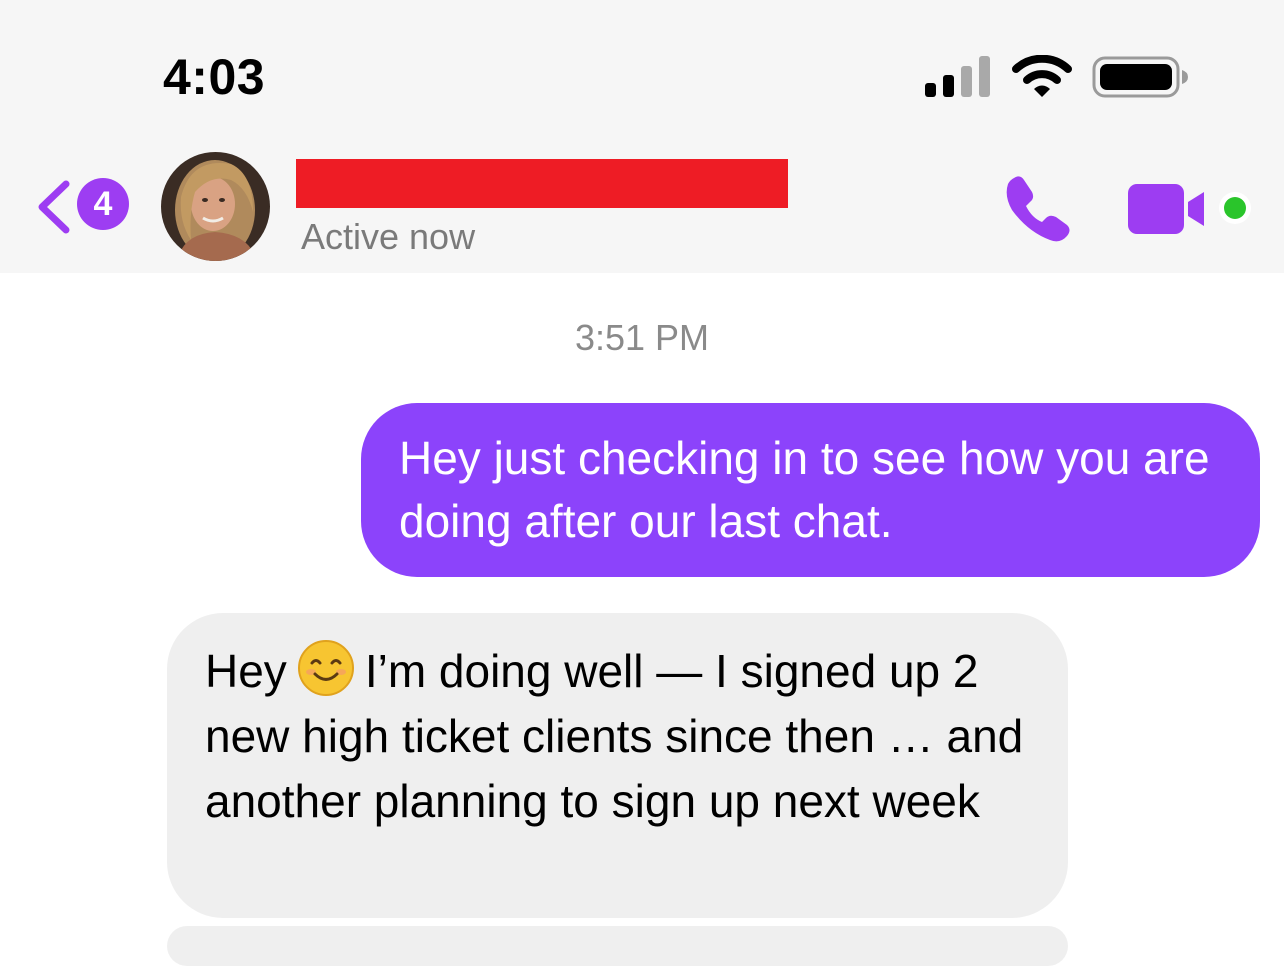  What do you see at coordinates (957, 76) in the screenshot?
I see `cellular-signal-icon` at bounding box center [957, 76].